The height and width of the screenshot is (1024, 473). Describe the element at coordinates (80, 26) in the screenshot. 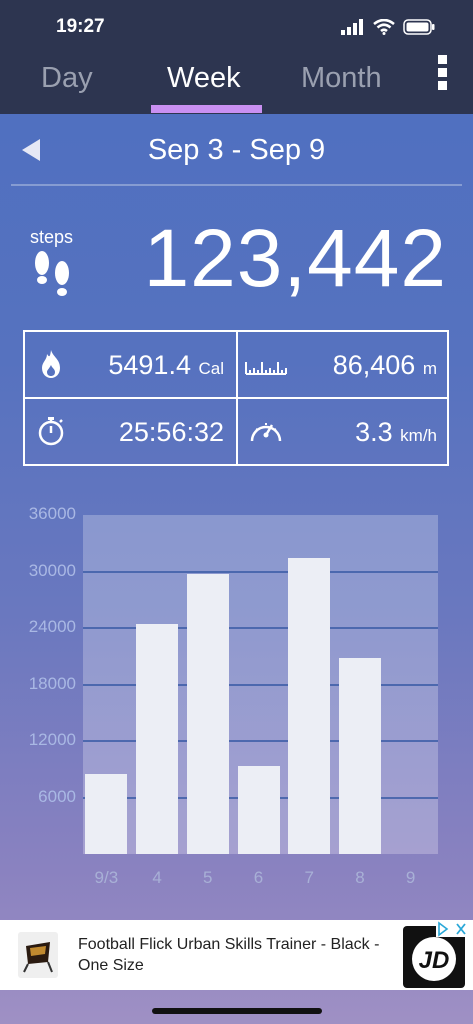

I see `status-time: 19:27` at that location.